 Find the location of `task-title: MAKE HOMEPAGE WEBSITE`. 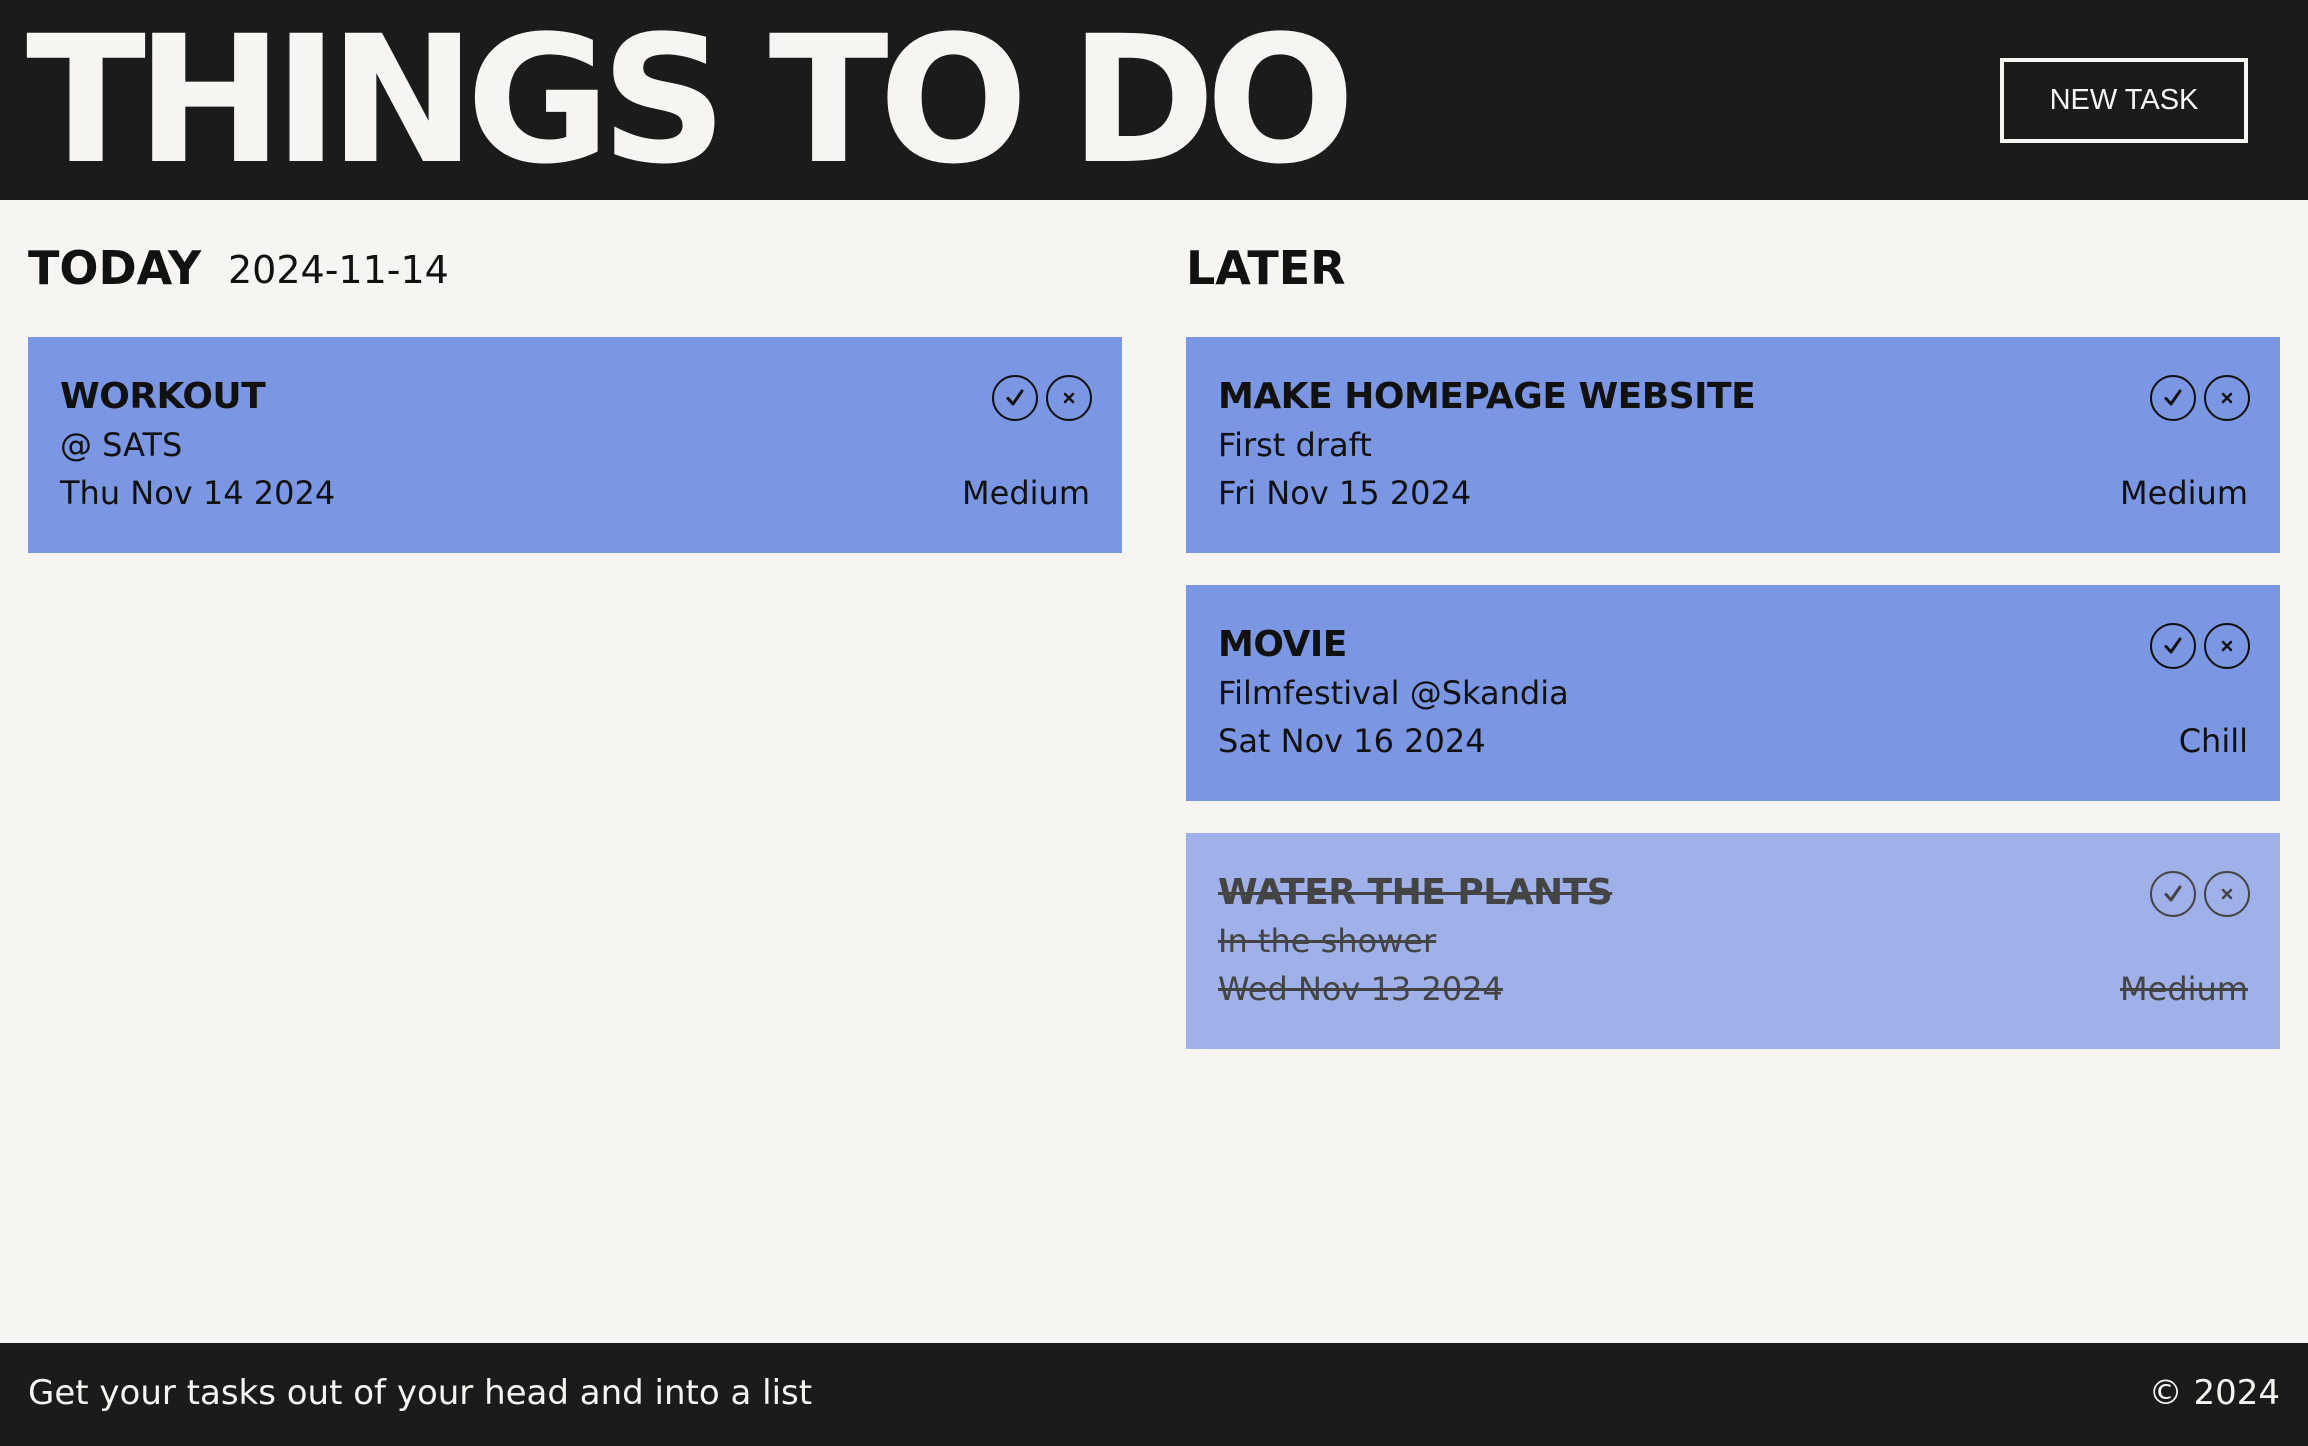

task-title: MAKE HOMEPAGE WEBSITE is located at coordinates (1487, 396).